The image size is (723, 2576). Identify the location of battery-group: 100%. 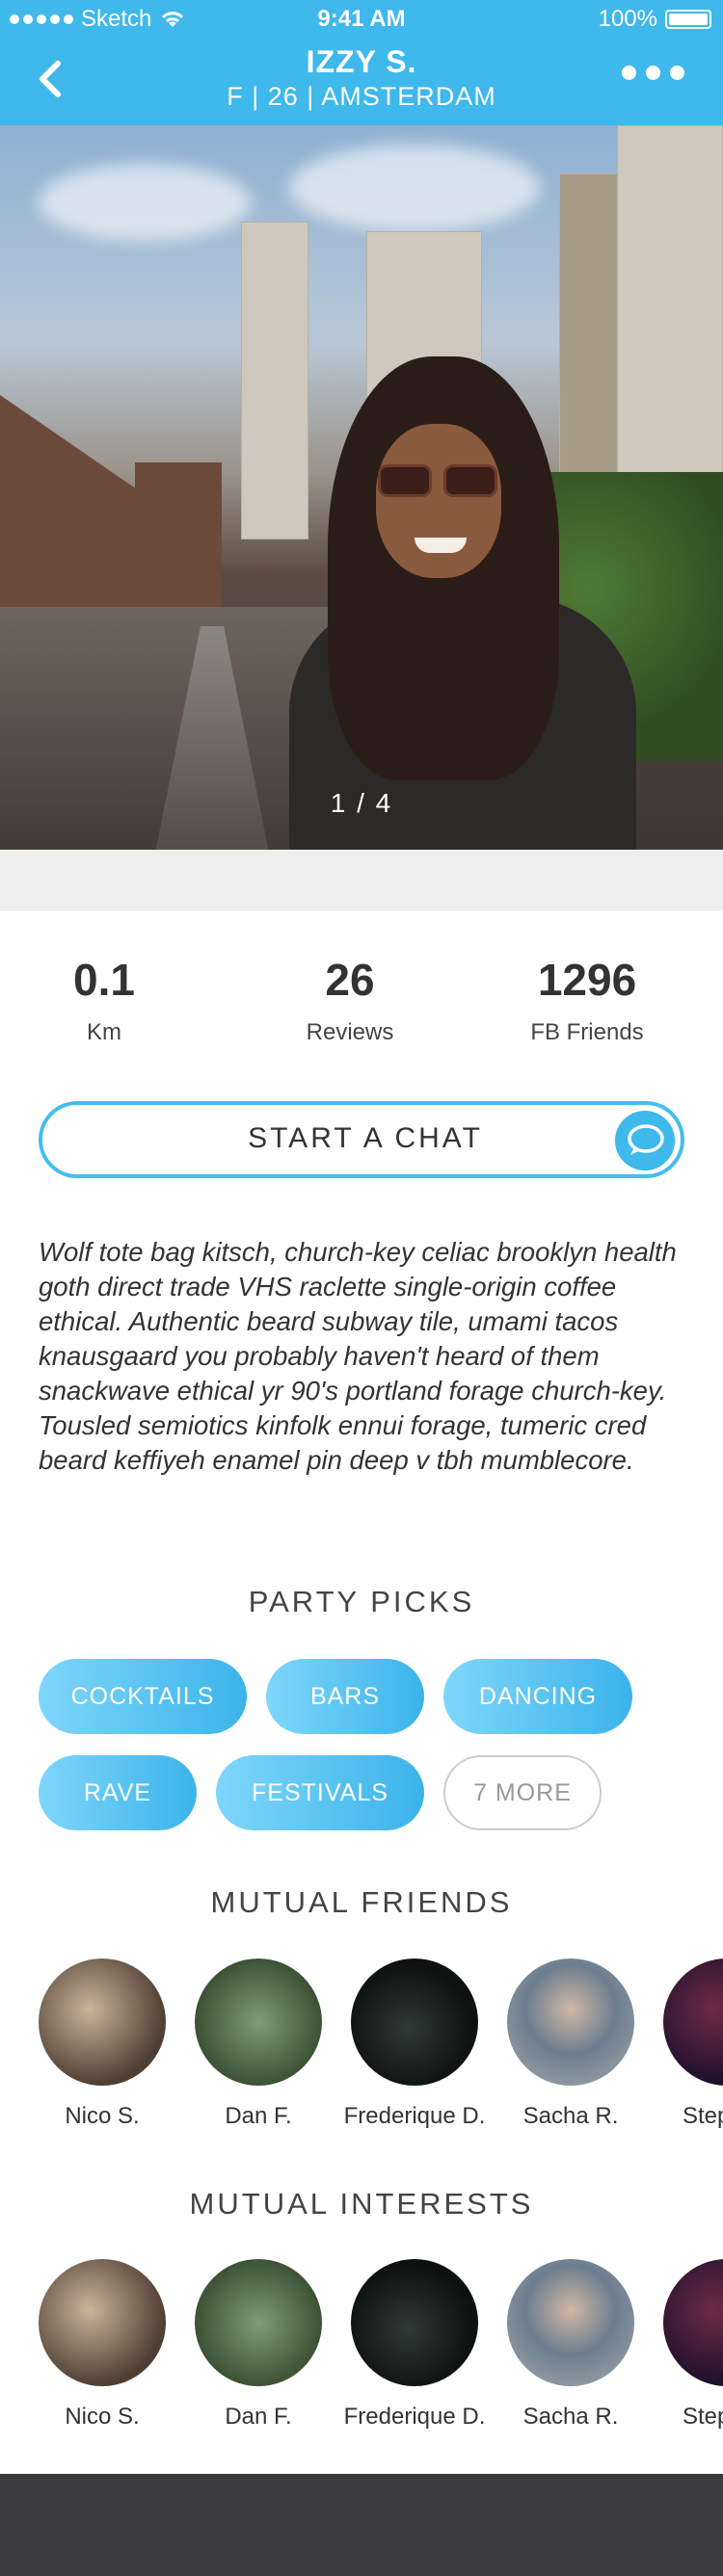
(655, 19).